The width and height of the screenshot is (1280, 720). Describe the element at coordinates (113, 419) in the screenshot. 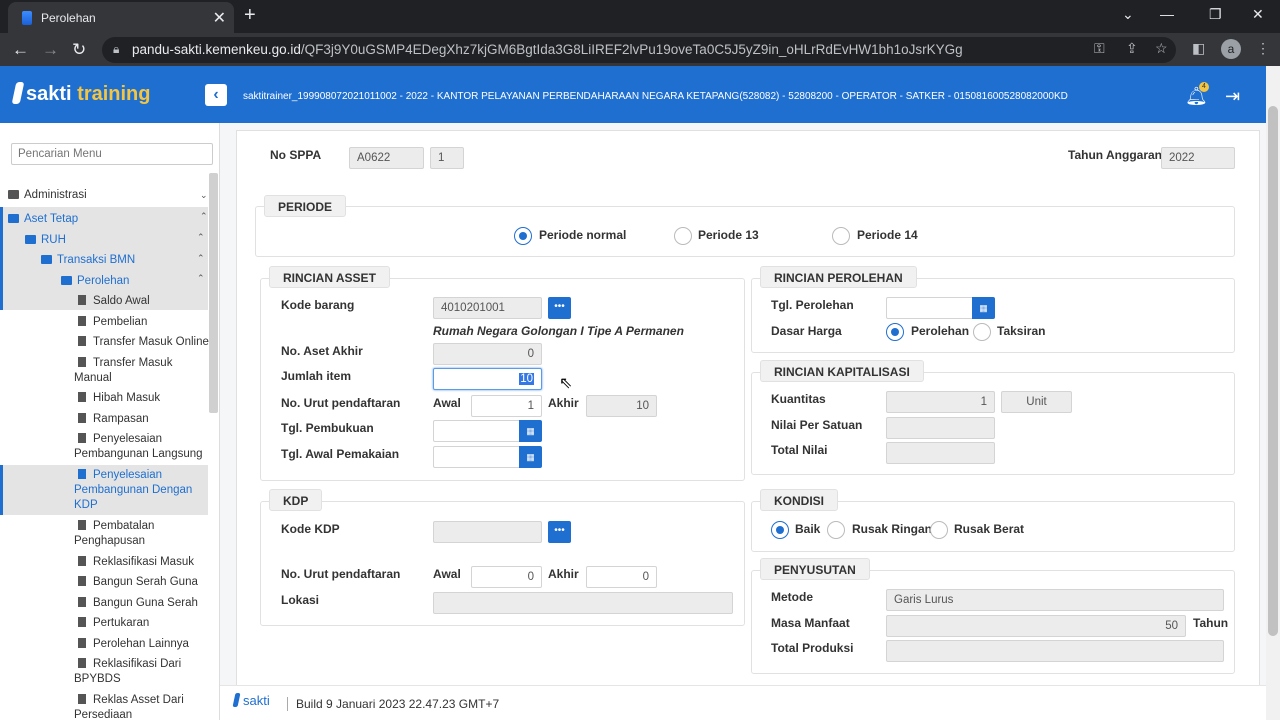

I see `sidebar-item-rampasan: Rampasan` at that location.